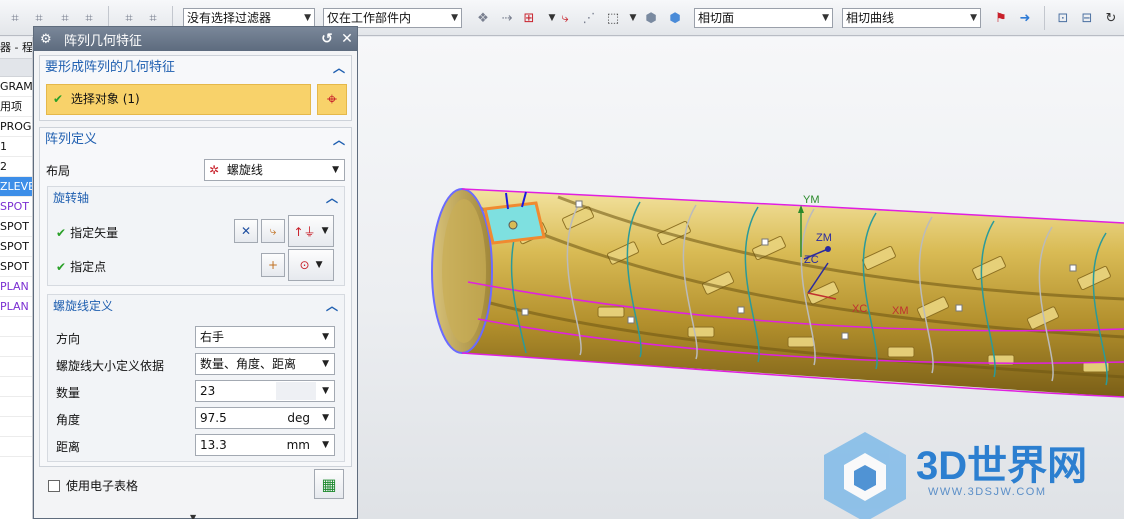  What do you see at coordinates (675, 18) in the screenshot?
I see `solid-select-icon: ⬢` at bounding box center [675, 18].